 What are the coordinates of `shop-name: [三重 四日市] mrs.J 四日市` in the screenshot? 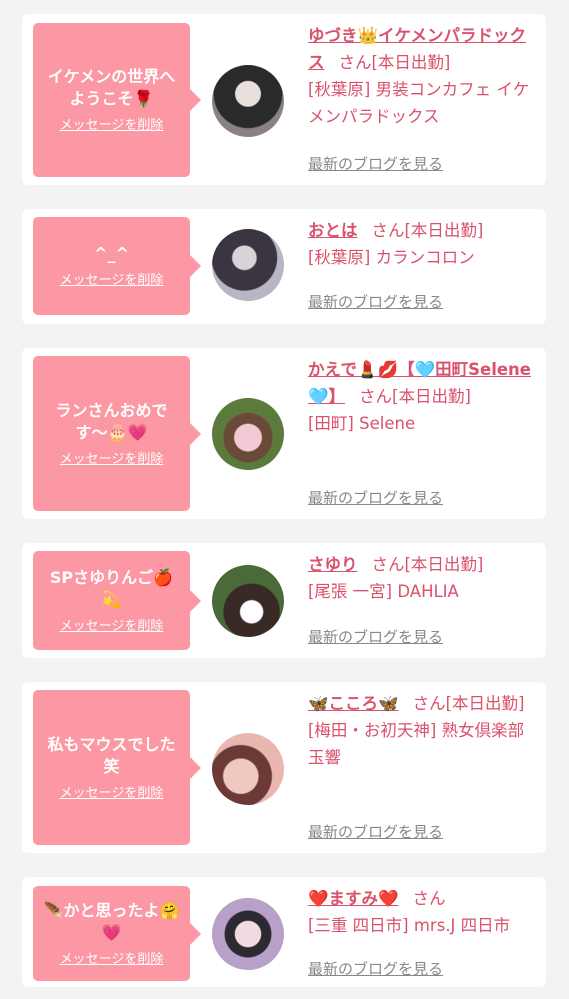 It's located at (409, 925).